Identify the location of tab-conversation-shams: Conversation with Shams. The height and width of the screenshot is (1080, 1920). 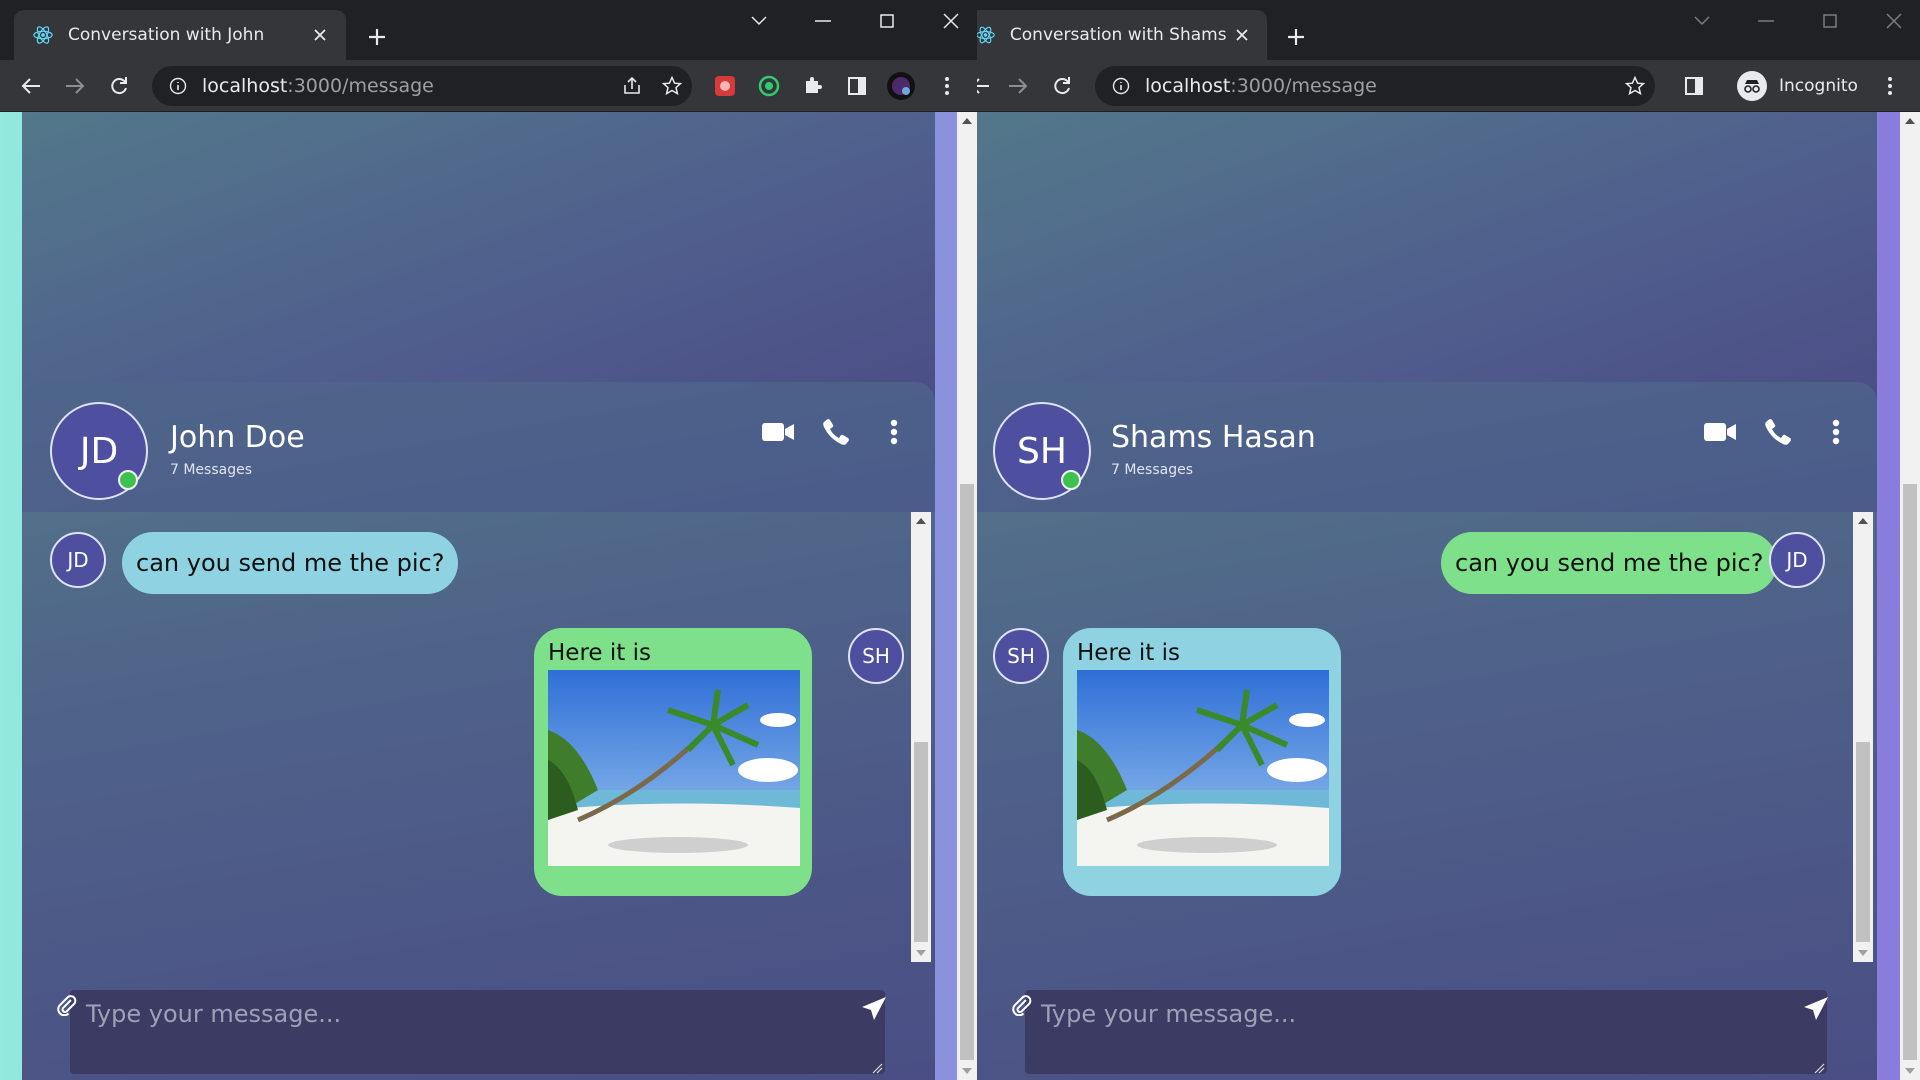
(1122, 35).